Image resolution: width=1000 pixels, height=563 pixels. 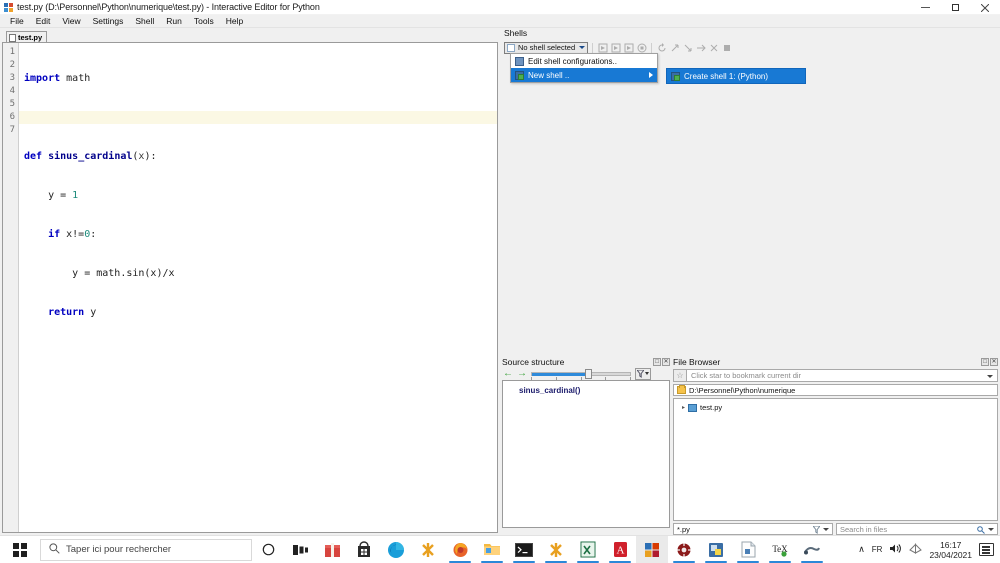 I want to click on menu-edit: Edit, so click(x=43, y=21).